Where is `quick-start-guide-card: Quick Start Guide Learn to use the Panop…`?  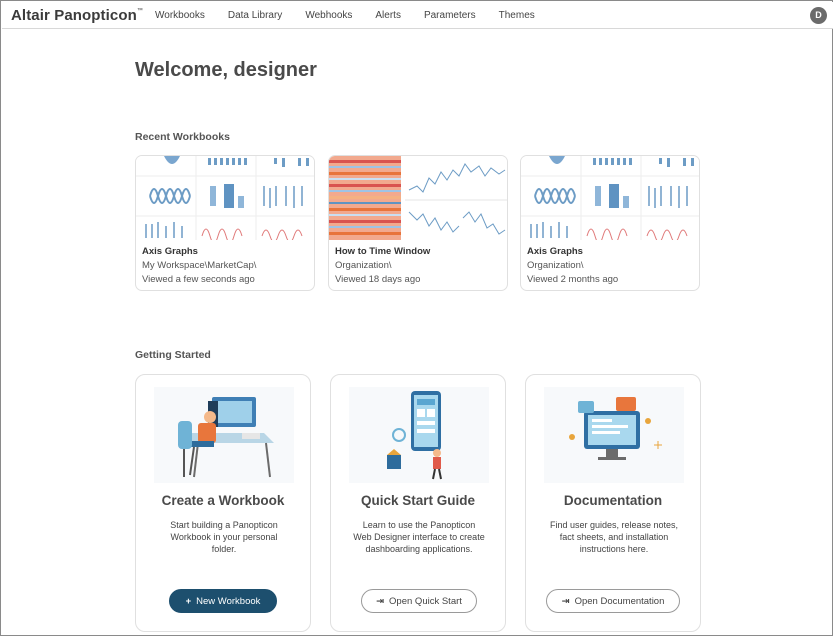 quick-start-guide-card: Quick Start Guide Learn to use the Panop… is located at coordinates (418, 503).